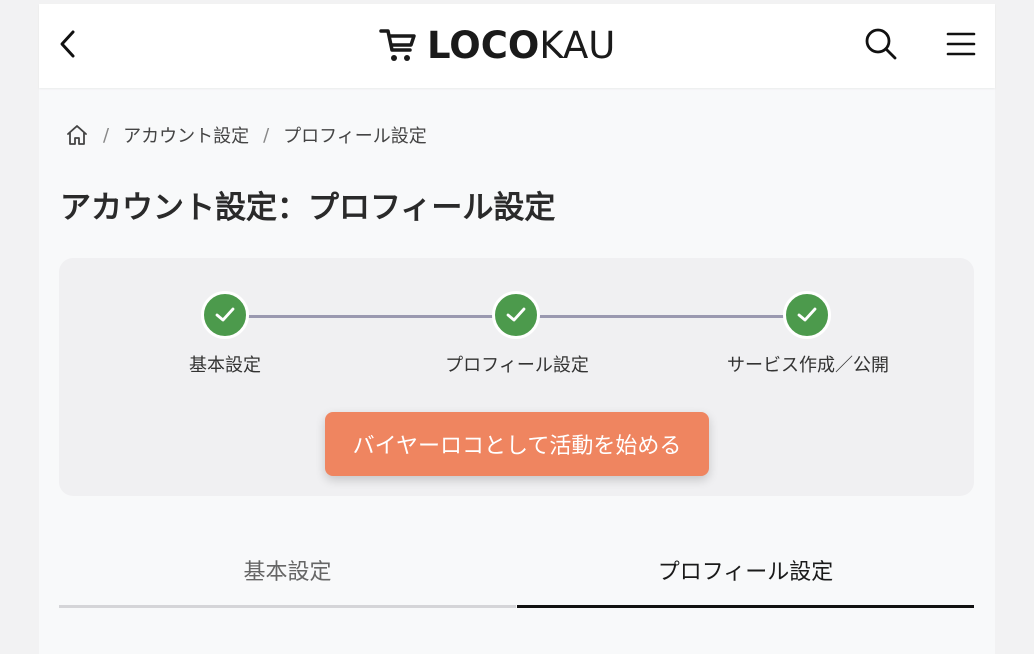 The height and width of the screenshot is (654, 1034). I want to click on logo-light-text: KAU, so click(577, 45).